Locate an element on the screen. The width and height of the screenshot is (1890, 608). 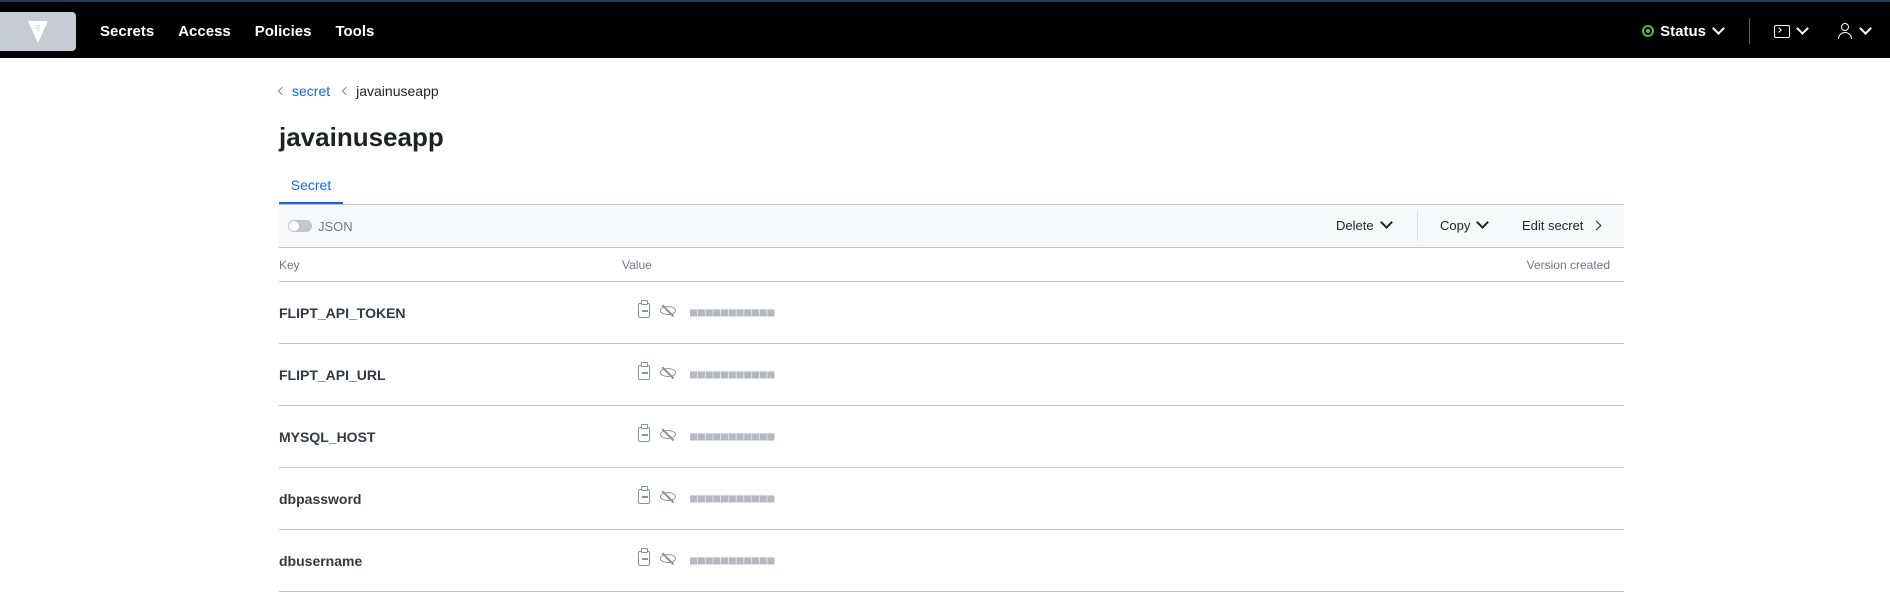
nav-divider is located at coordinates (1749, 31).